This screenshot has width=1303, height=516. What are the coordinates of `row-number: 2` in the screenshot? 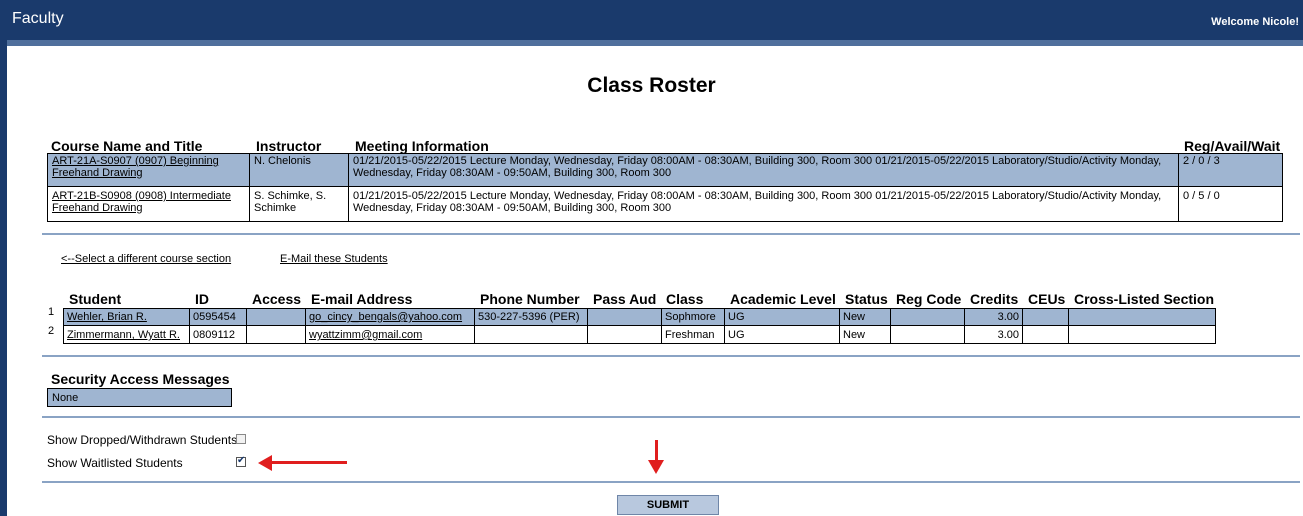 It's located at (51, 331).